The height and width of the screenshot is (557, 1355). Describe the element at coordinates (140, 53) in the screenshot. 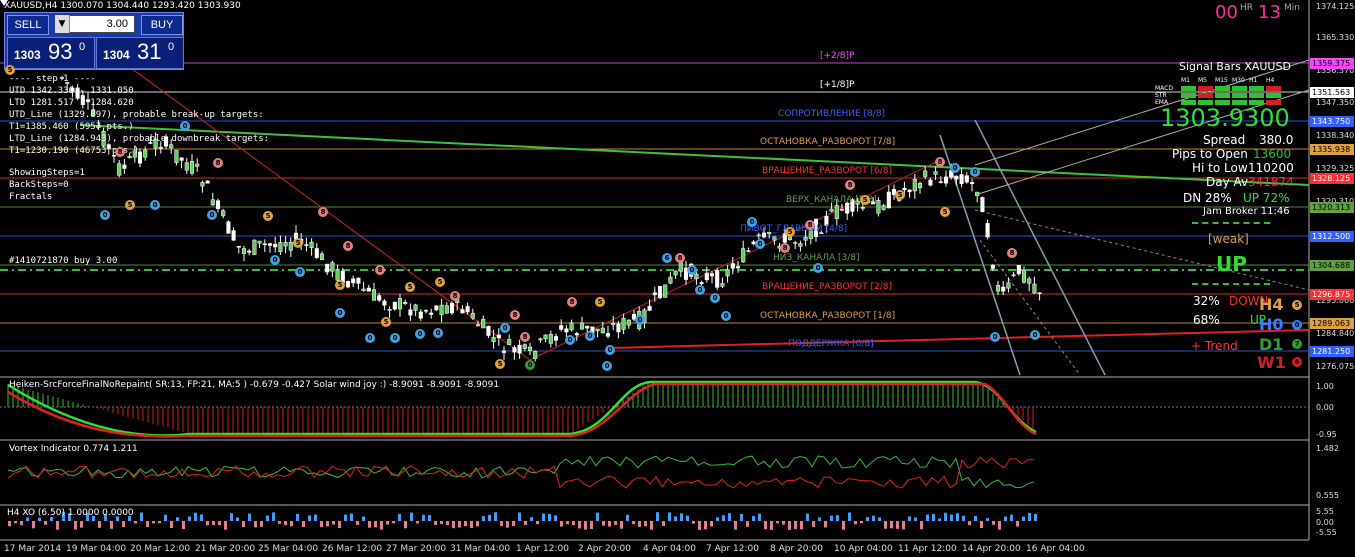

I see `ask-quote: 1304 31 0` at that location.